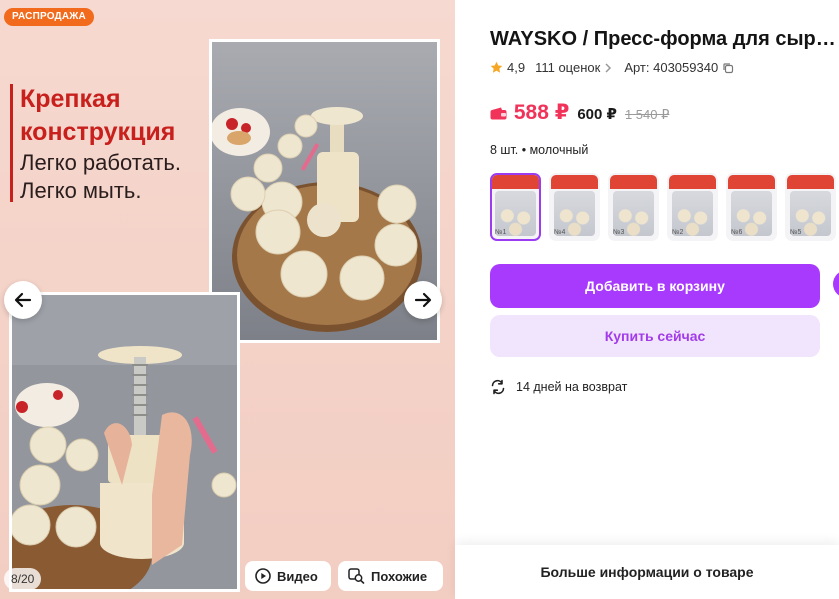  I want to click on gallery-prev-button, so click(23, 300).